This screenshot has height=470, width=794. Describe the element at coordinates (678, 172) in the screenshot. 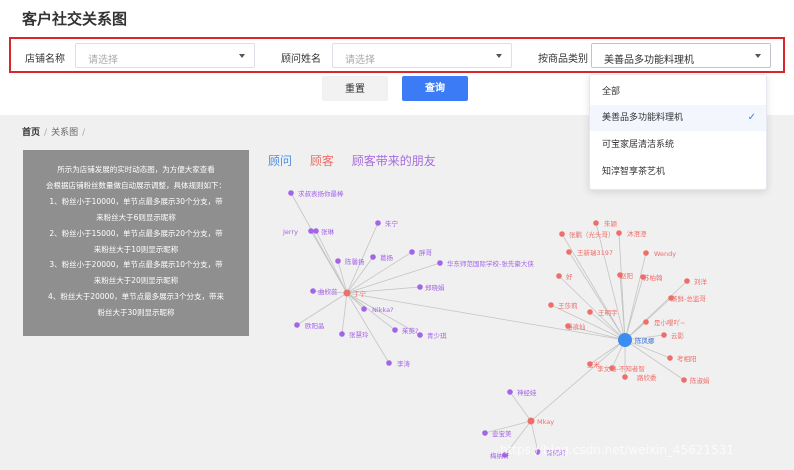

I see `dropdown-option: 知淳智享茶艺机` at that location.